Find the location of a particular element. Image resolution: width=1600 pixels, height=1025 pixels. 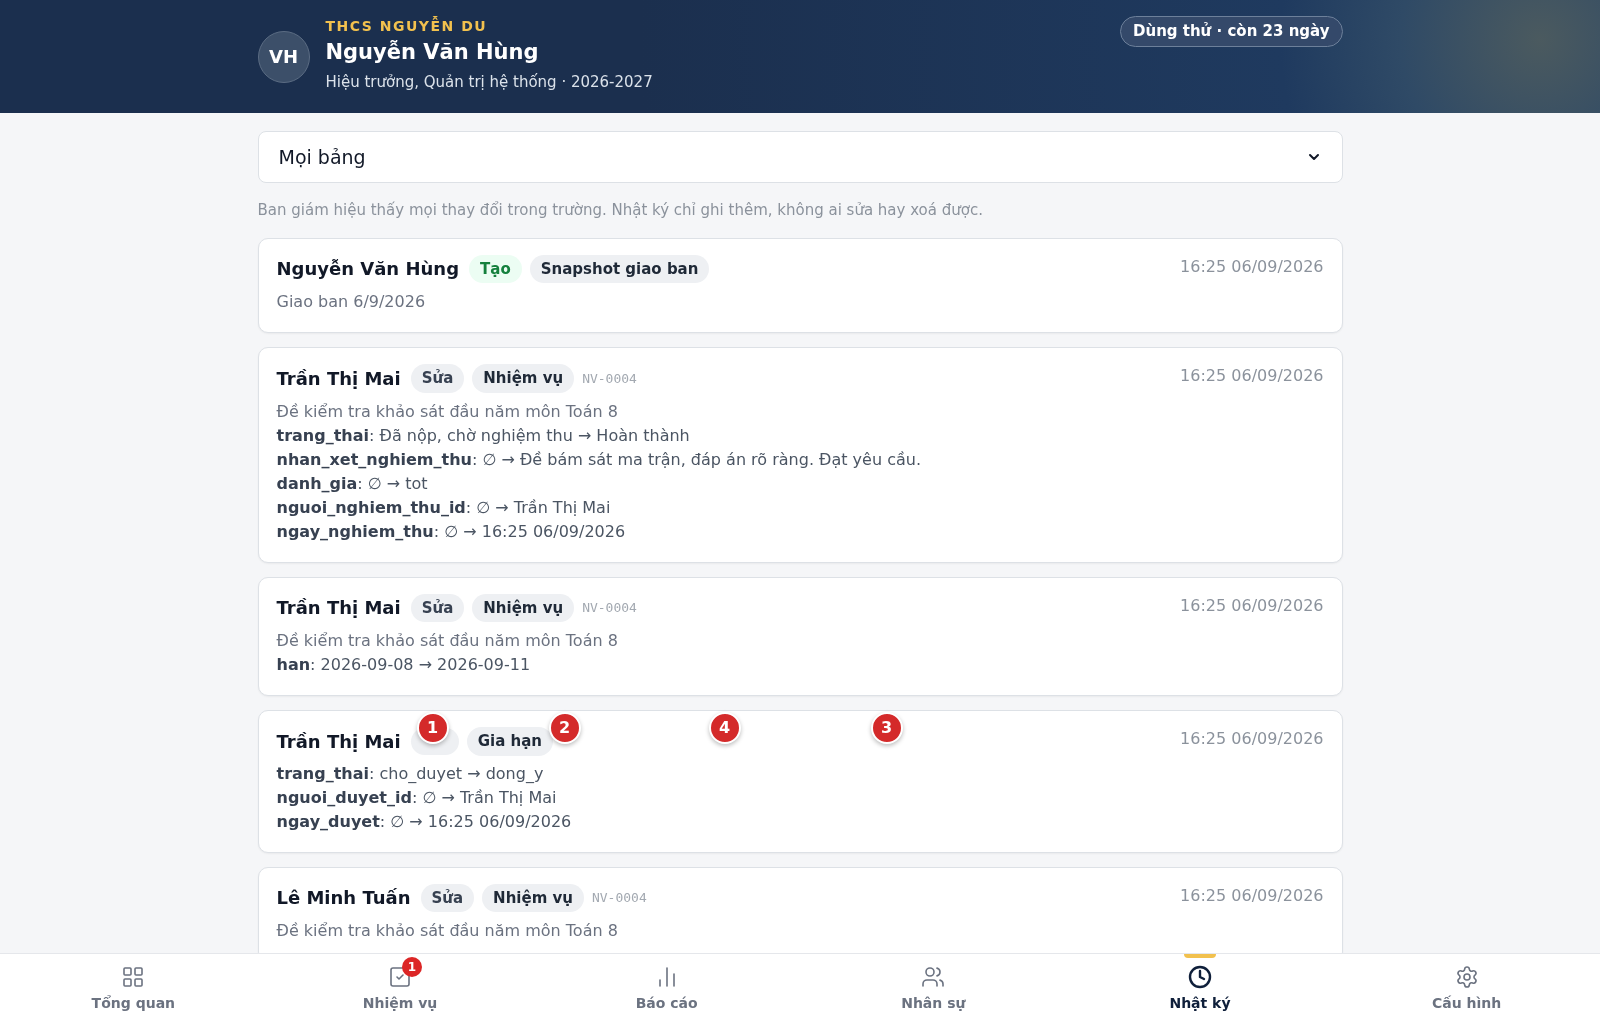

record-title: Giao ban 6/9/2026 is located at coordinates (351, 302).